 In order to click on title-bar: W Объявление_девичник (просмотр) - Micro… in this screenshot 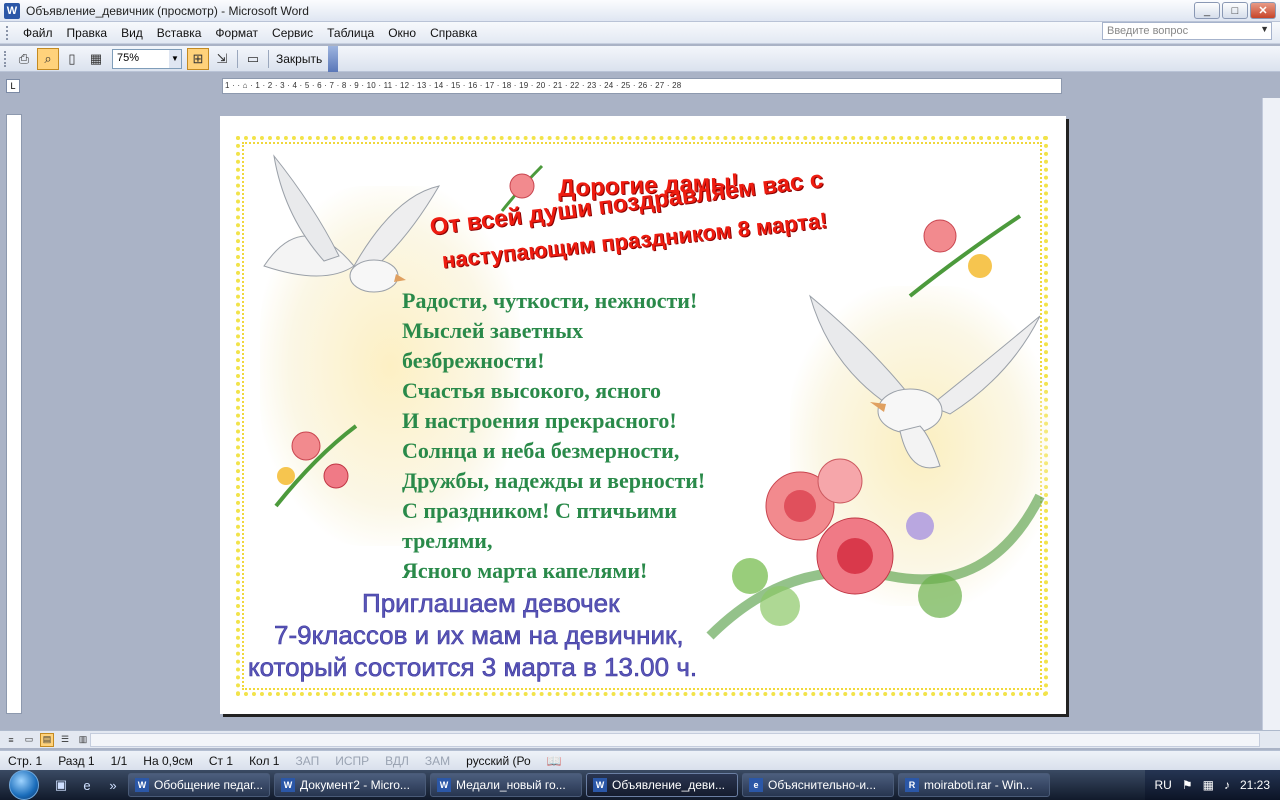, I will do `click(640, 11)`.